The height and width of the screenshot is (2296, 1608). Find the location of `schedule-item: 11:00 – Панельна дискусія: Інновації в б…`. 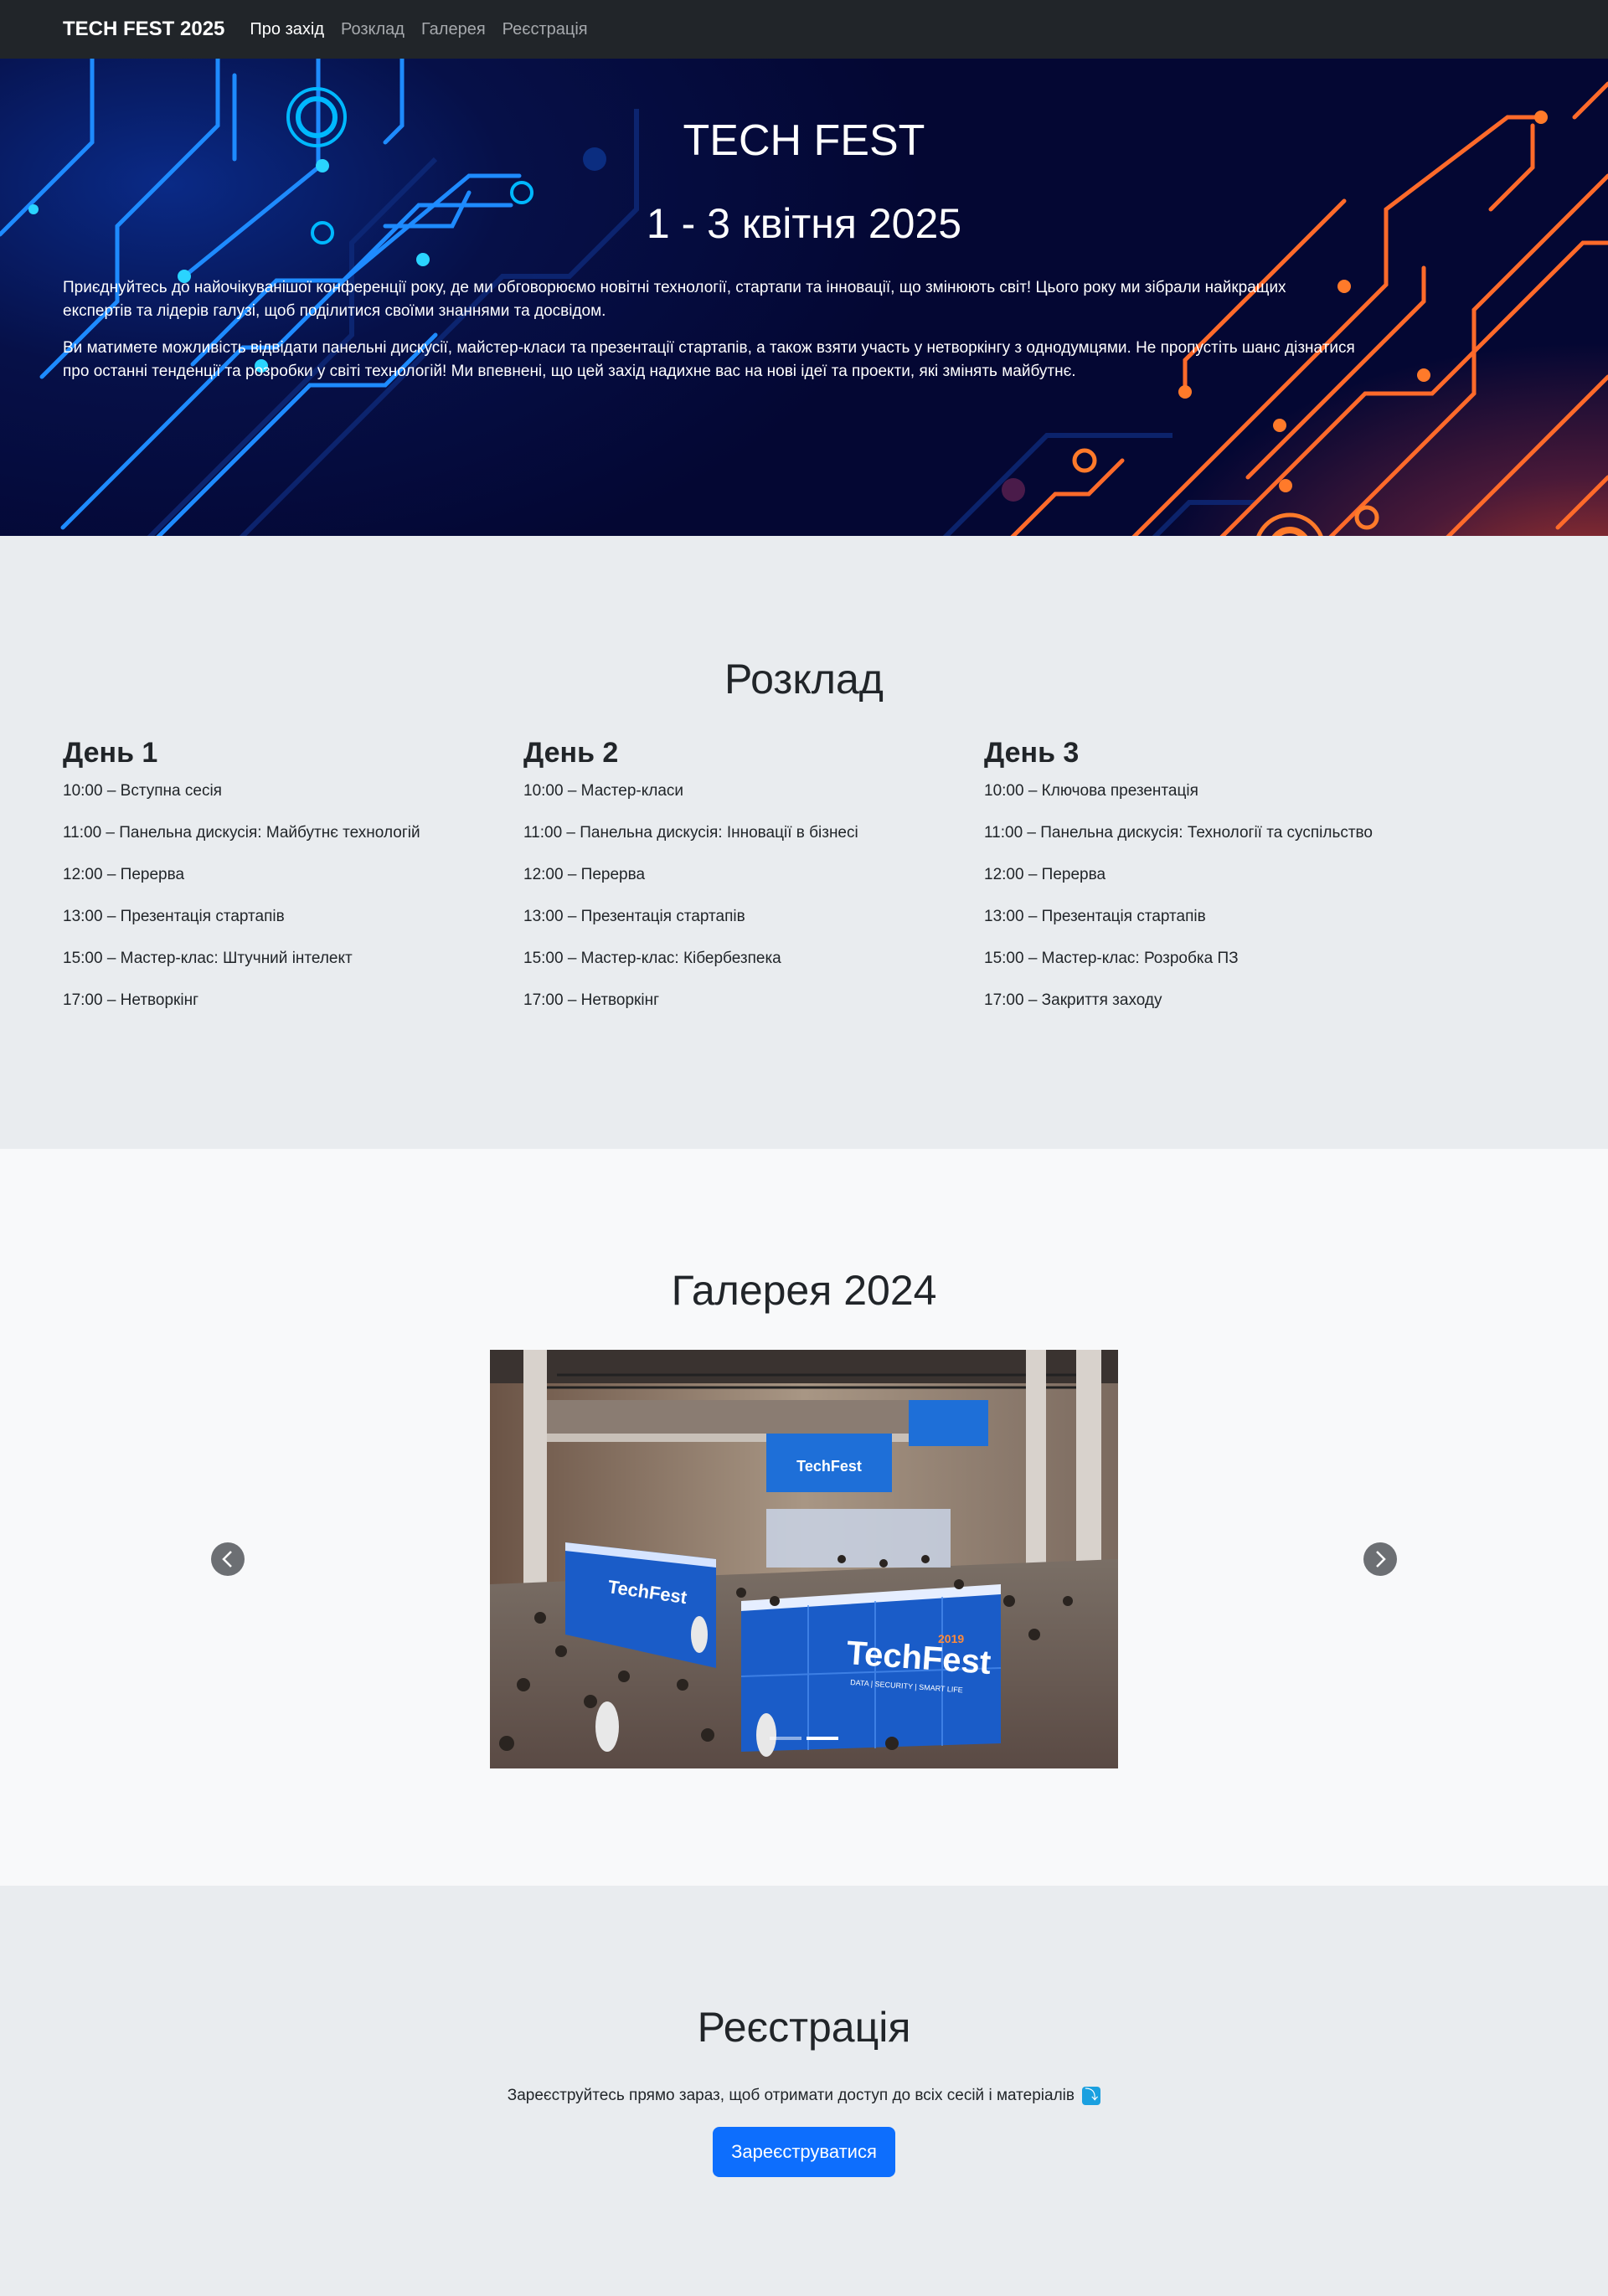

schedule-item: 11:00 – Панельна дискусія: Інновації в б… is located at coordinates (690, 833).